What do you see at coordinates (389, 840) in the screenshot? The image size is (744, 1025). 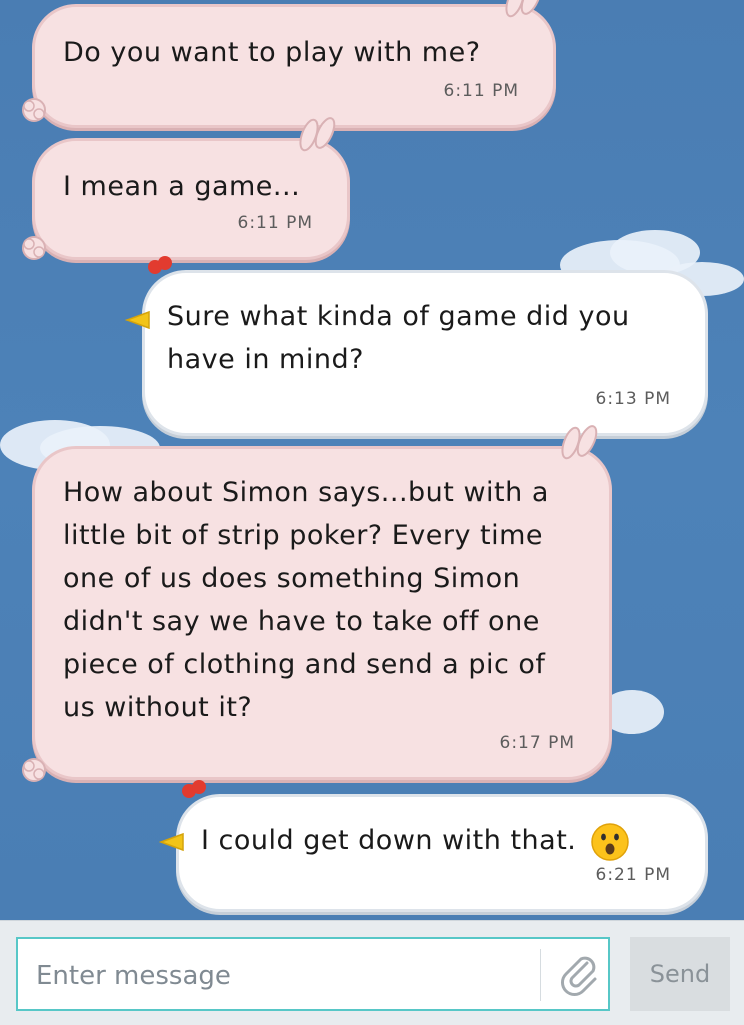 I see `message-text-content: I could get down with that.` at bounding box center [389, 840].